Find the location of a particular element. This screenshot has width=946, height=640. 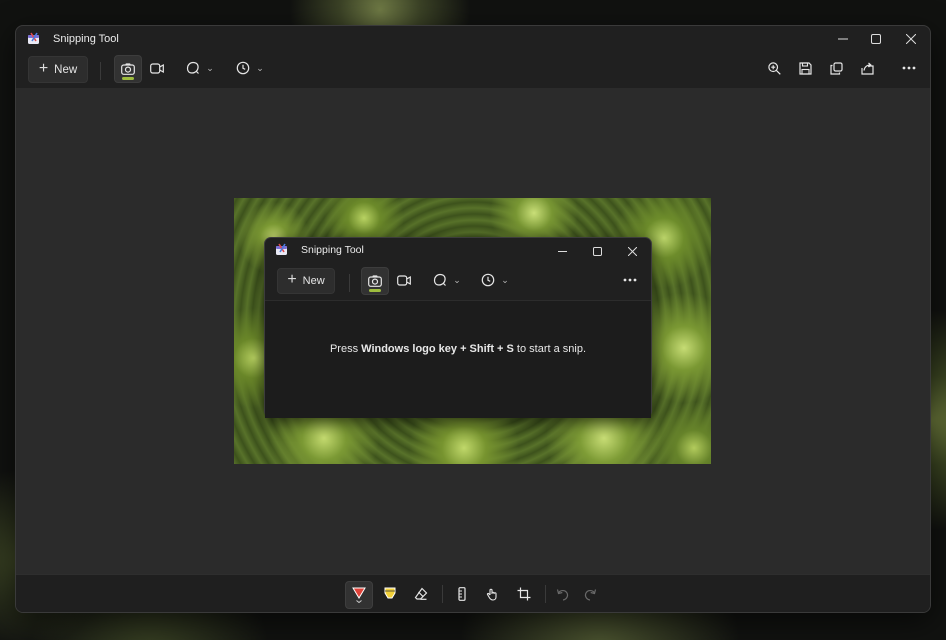

captured-title-bar: Snipping Tool is located at coordinates (458, 251).